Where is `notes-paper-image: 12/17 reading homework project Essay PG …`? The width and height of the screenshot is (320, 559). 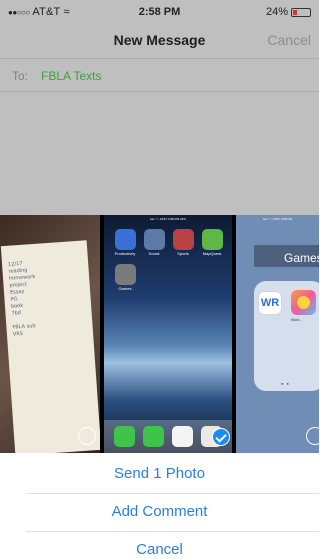 notes-paper-image: 12/17 reading homework project Essay PG … is located at coordinates (50, 346).